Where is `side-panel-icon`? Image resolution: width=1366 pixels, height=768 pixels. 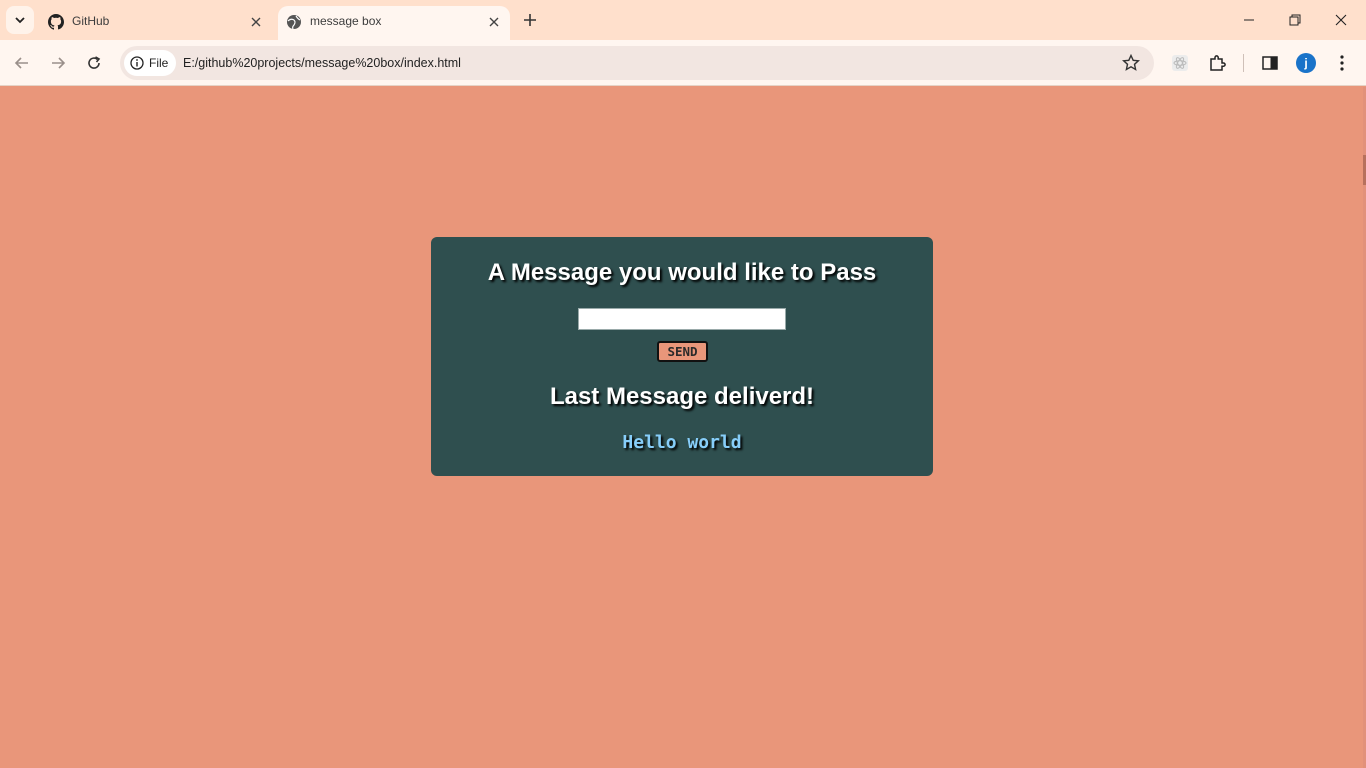
side-panel-icon is located at coordinates (1270, 63).